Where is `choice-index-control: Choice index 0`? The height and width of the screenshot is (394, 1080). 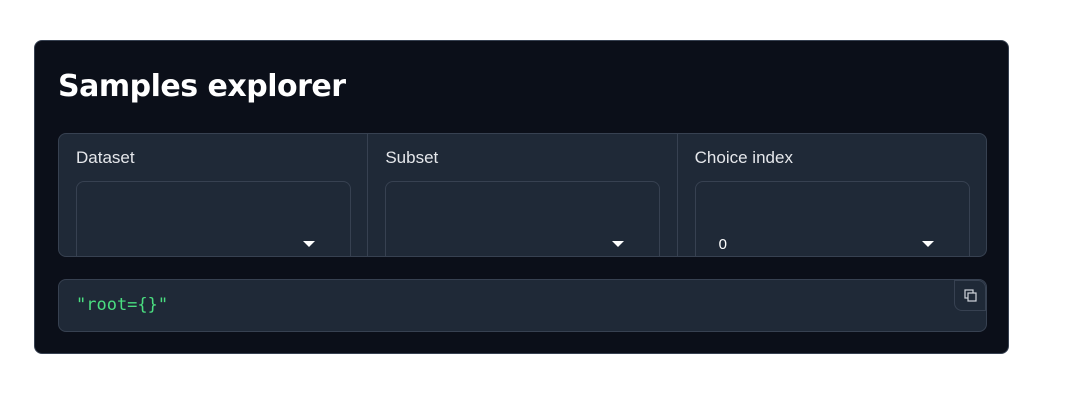
choice-index-control: Choice index 0 is located at coordinates (832, 195).